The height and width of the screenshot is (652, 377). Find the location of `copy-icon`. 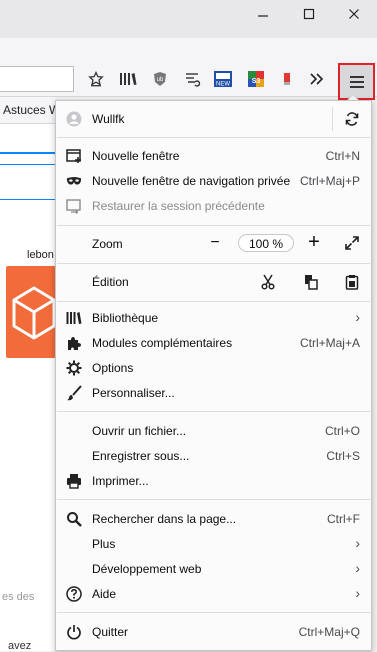

copy-icon is located at coordinates (311, 282).